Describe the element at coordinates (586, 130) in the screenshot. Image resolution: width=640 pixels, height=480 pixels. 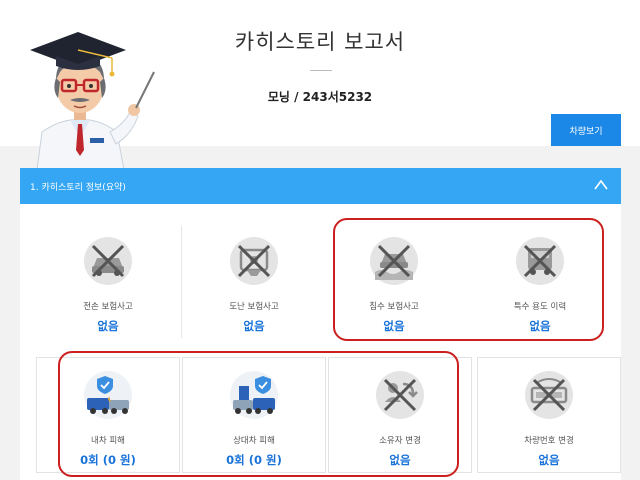
I see `view-history-button: 차량보기` at that location.